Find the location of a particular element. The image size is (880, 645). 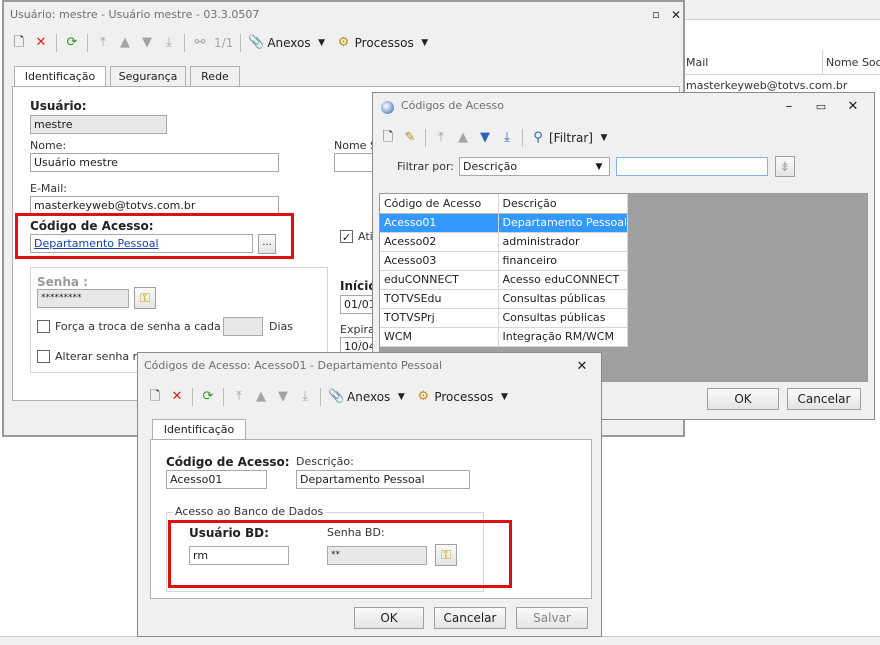

table-row: TOTVSPrj Consultas públicas is located at coordinates (504, 318).